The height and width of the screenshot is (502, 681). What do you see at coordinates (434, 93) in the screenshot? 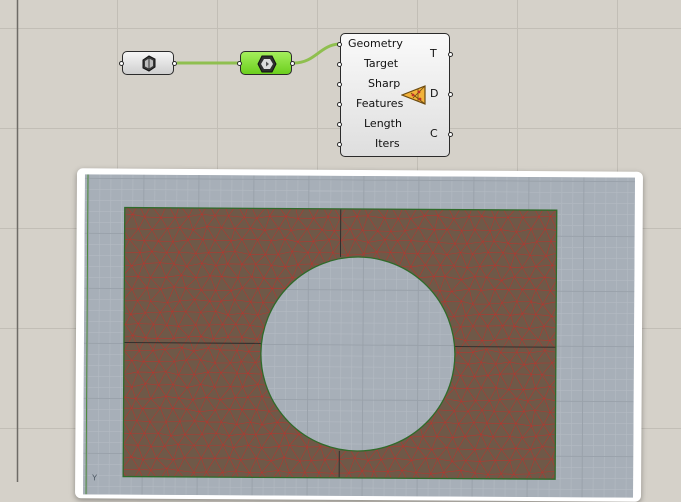
I see `output-label-d: D` at bounding box center [434, 93].